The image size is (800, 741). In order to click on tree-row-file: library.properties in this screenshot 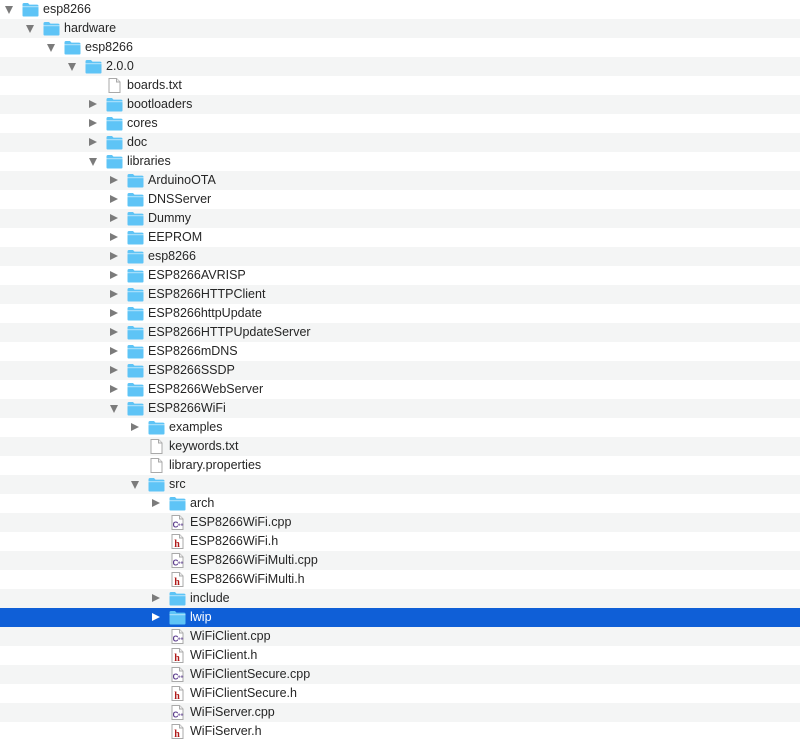, I will do `click(400, 465)`.